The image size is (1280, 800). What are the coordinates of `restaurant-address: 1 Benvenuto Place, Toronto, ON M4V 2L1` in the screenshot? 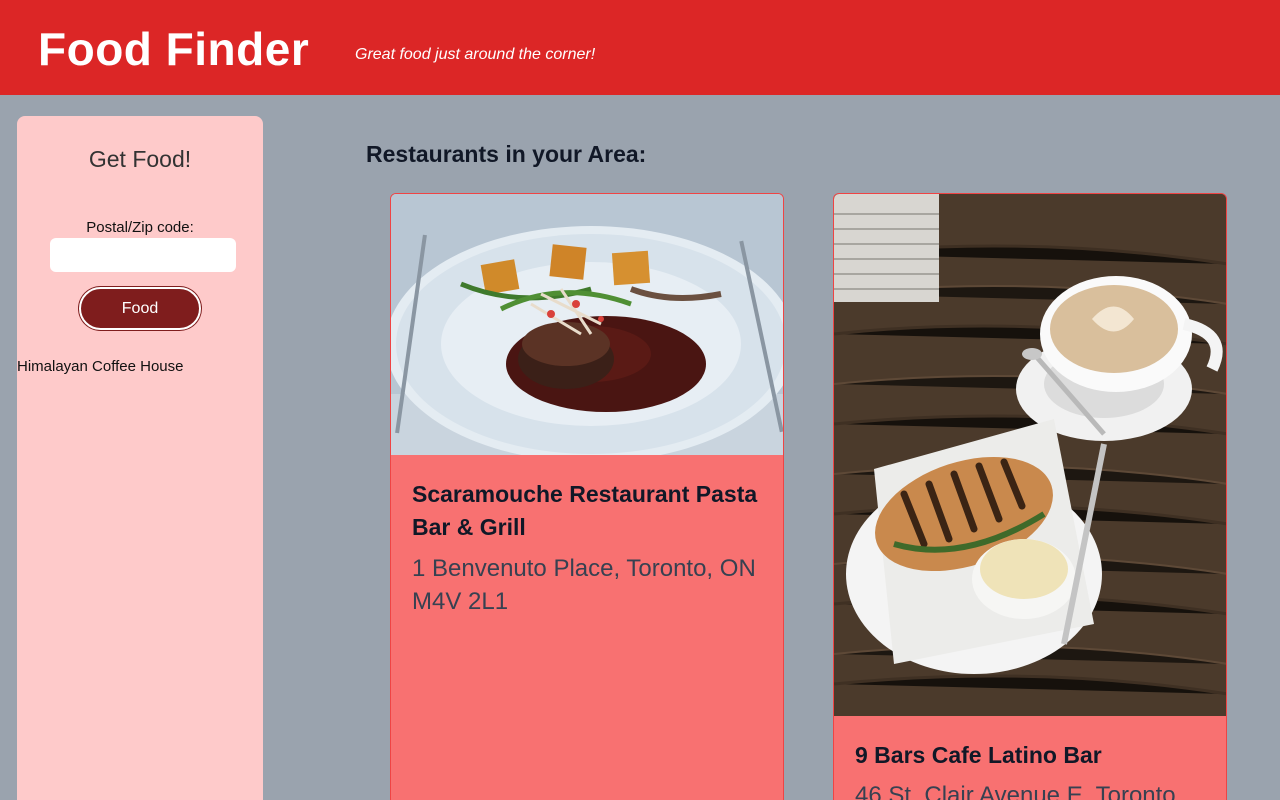 It's located at (584, 585).